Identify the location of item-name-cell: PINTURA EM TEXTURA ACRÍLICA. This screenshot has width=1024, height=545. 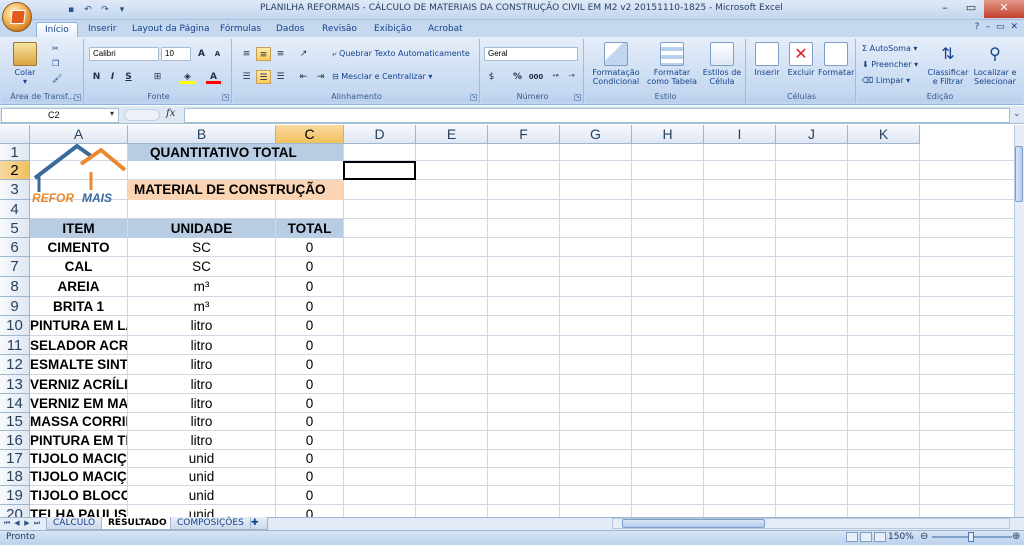
(78, 440).